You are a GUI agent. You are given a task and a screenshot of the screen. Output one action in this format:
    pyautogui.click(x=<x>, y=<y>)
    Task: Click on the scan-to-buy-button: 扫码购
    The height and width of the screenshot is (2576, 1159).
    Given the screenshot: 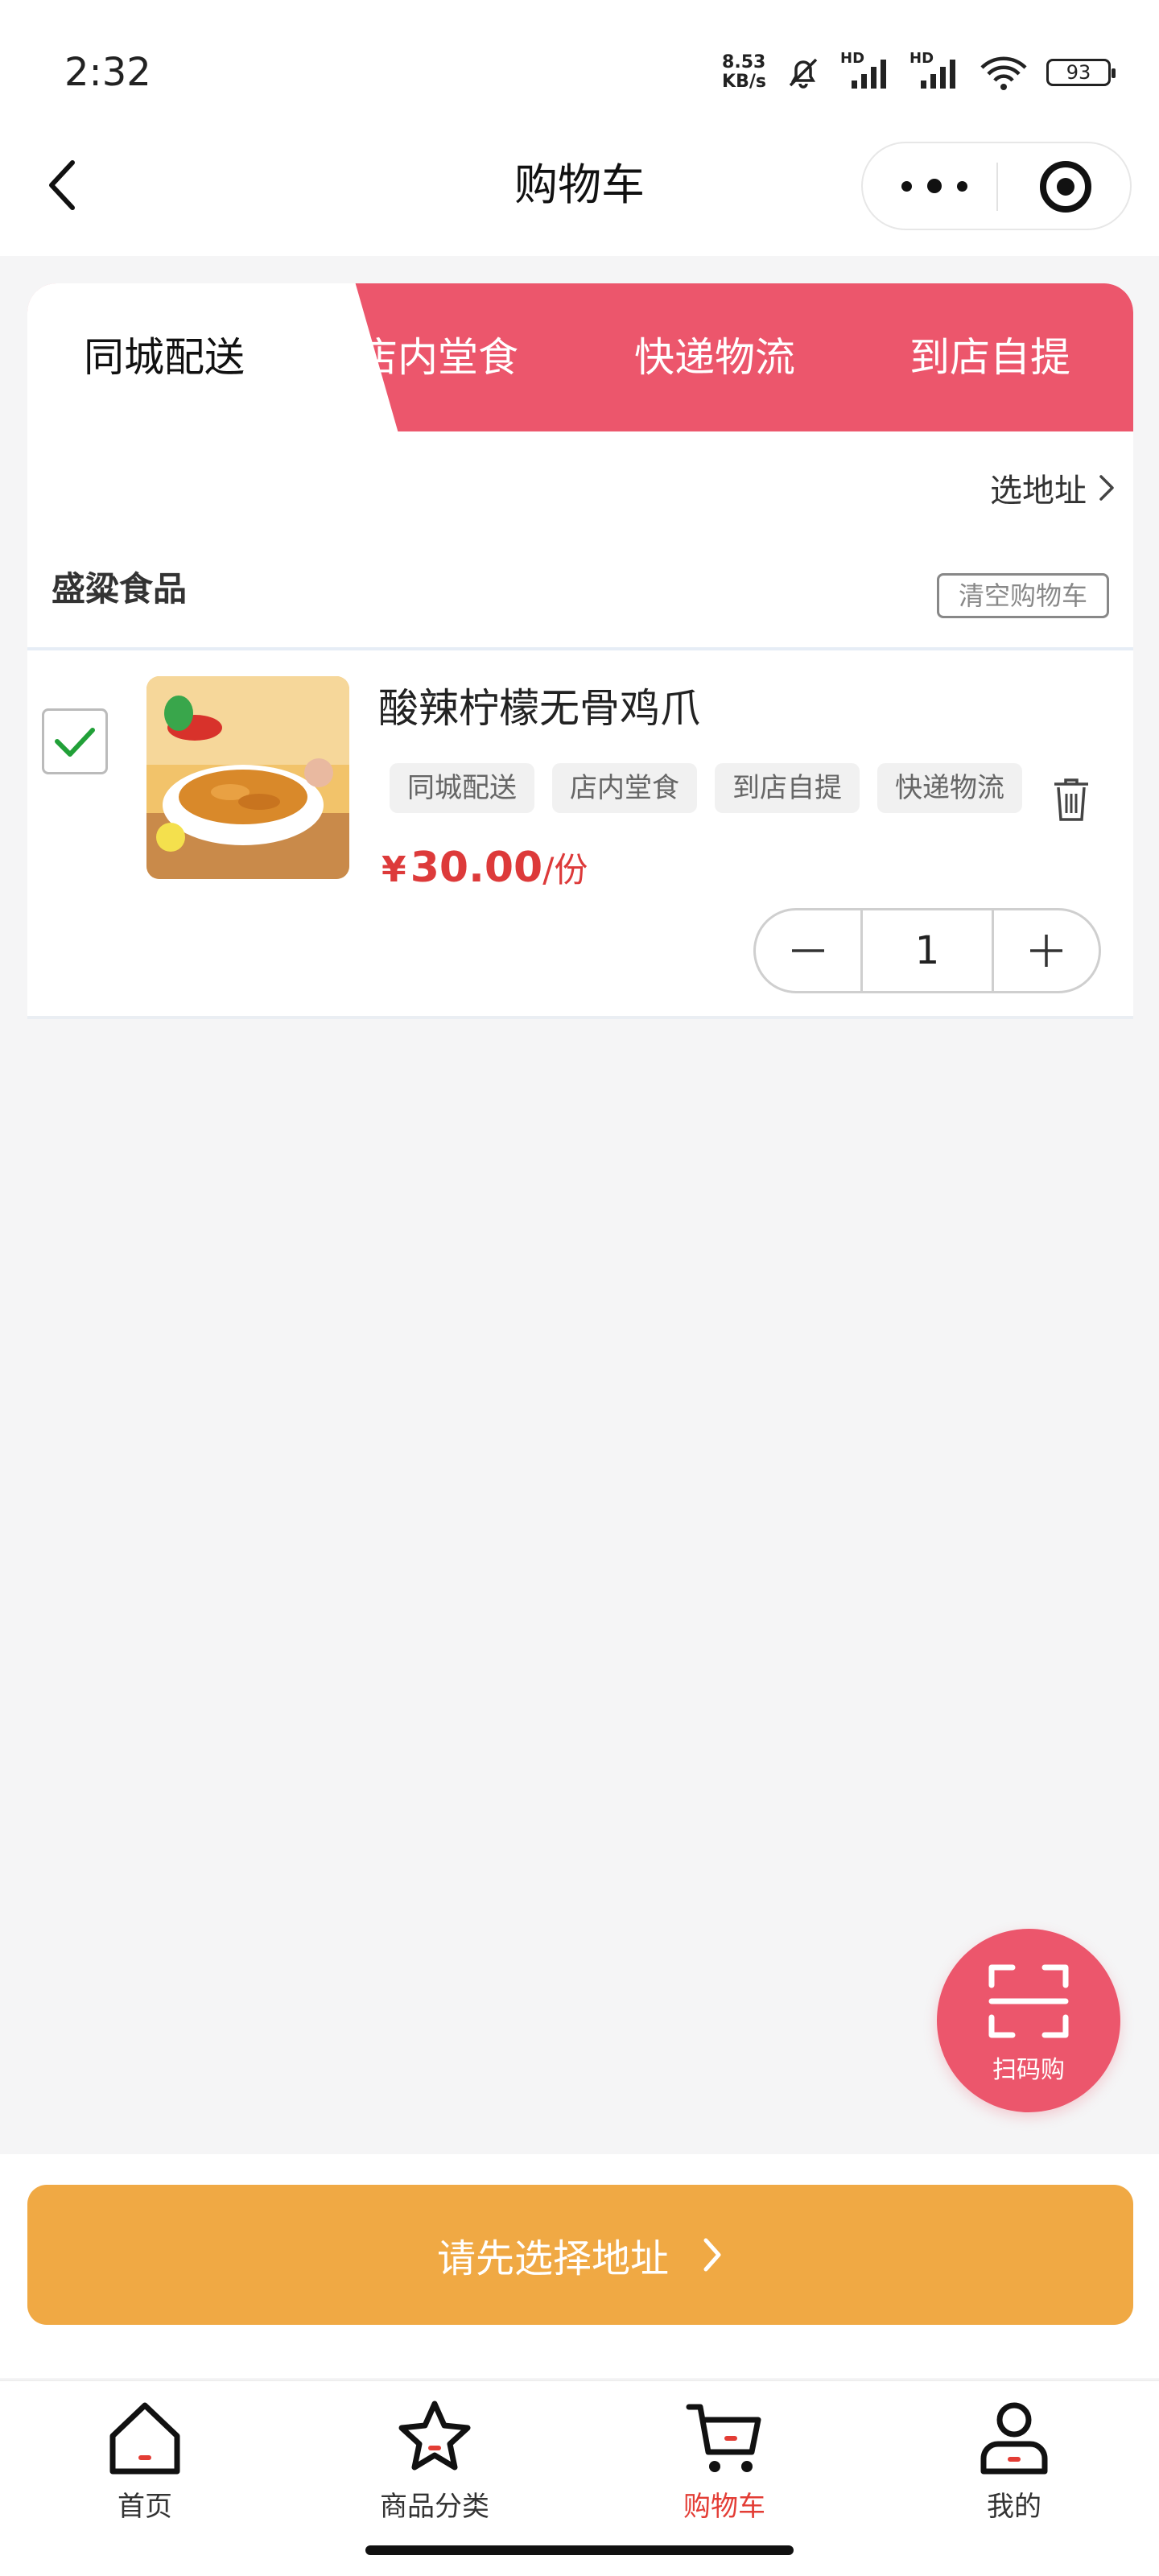 What is the action you would take?
    pyautogui.click(x=1028, y=2020)
    